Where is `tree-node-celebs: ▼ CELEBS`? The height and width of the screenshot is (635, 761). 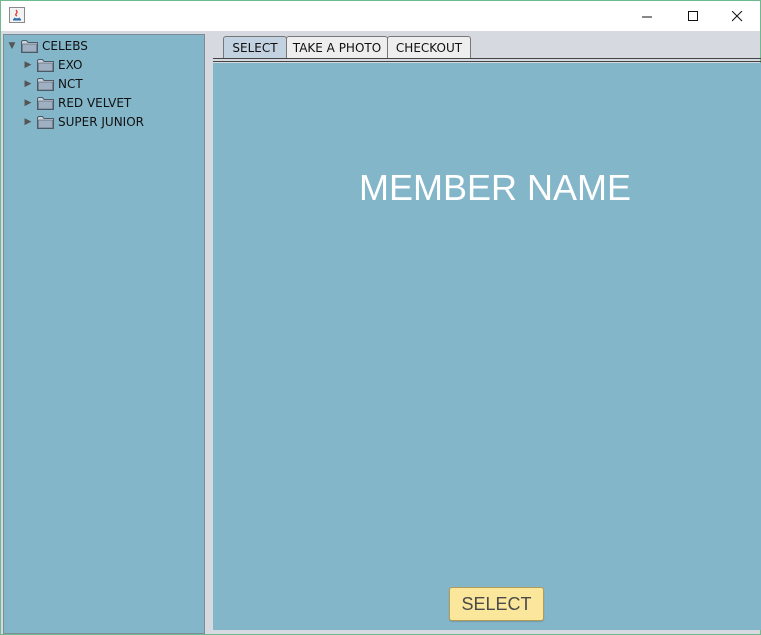
tree-node-celebs: ▼ CELEBS is located at coordinates (47, 46).